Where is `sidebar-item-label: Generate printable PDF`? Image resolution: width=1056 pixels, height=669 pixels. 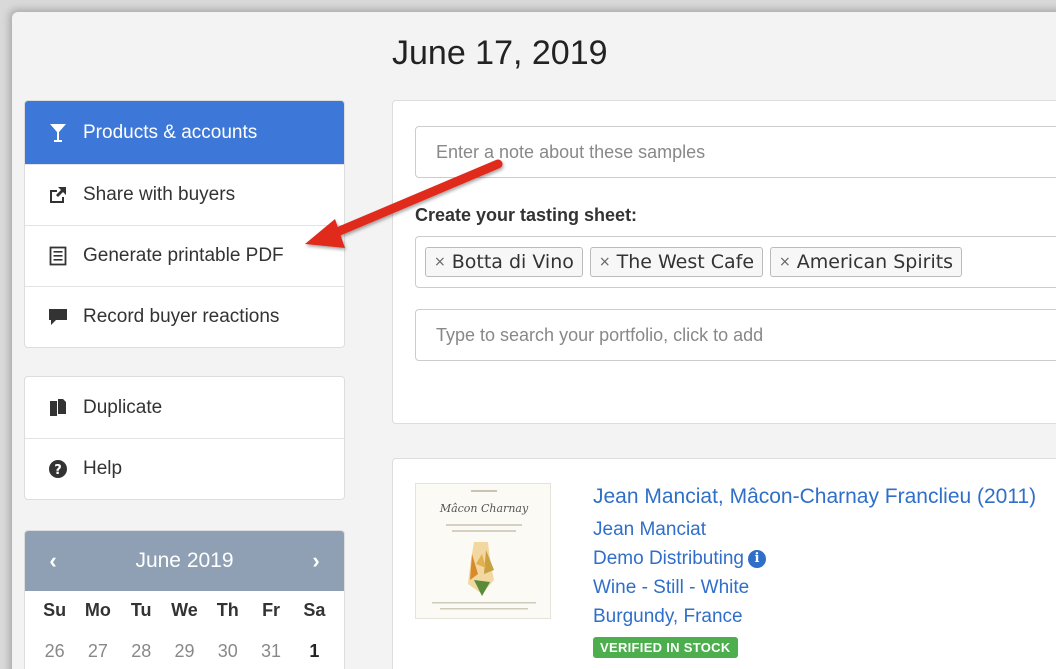
sidebar-item-label: Generate printable PDF is located at coordinates (183, 255).